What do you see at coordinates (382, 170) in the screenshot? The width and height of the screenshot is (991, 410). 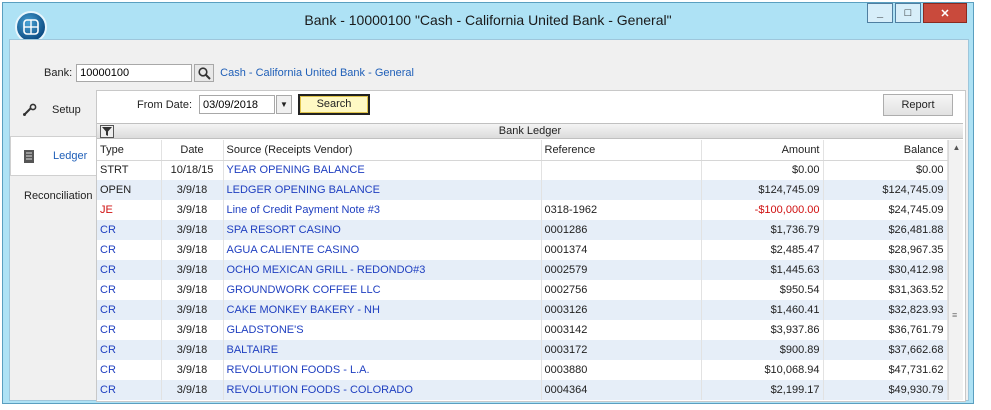 I see `cell-source: YEAR OPENING BALANCE` at bounding box center [382, 170].